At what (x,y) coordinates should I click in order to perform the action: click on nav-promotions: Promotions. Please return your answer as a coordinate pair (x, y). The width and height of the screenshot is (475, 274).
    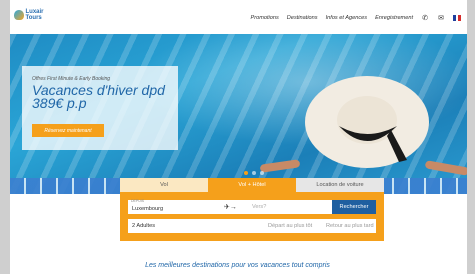
    Looking at the image, I should click on (265, 18).